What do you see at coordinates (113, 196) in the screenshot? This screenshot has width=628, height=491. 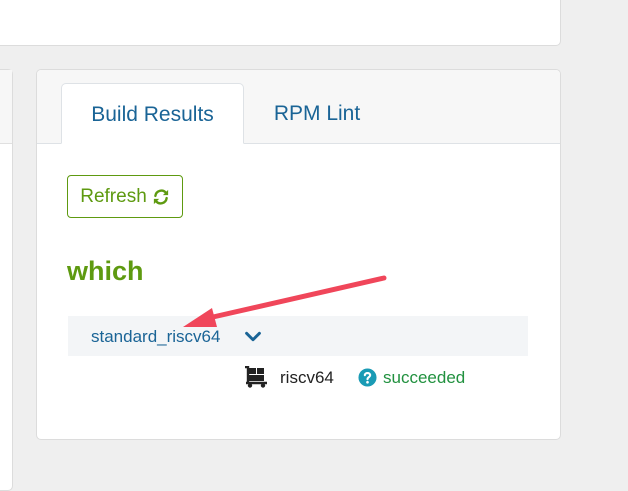 I see `refresh-label: Refresh` at bounding box center [113, 196].